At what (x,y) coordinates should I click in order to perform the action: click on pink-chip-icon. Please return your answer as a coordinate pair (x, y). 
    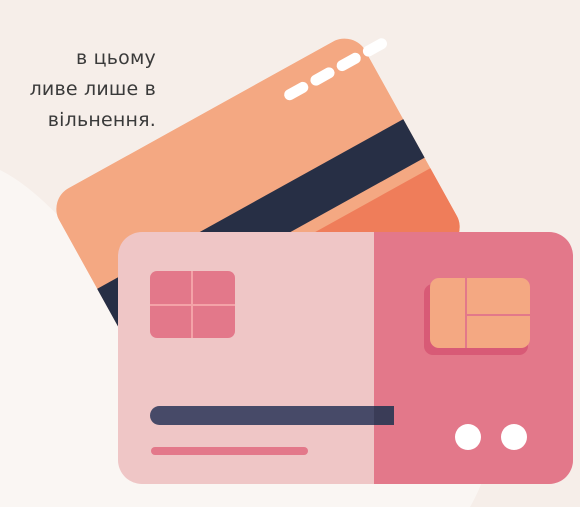
    Looking at the image, I should click on (192, 304).